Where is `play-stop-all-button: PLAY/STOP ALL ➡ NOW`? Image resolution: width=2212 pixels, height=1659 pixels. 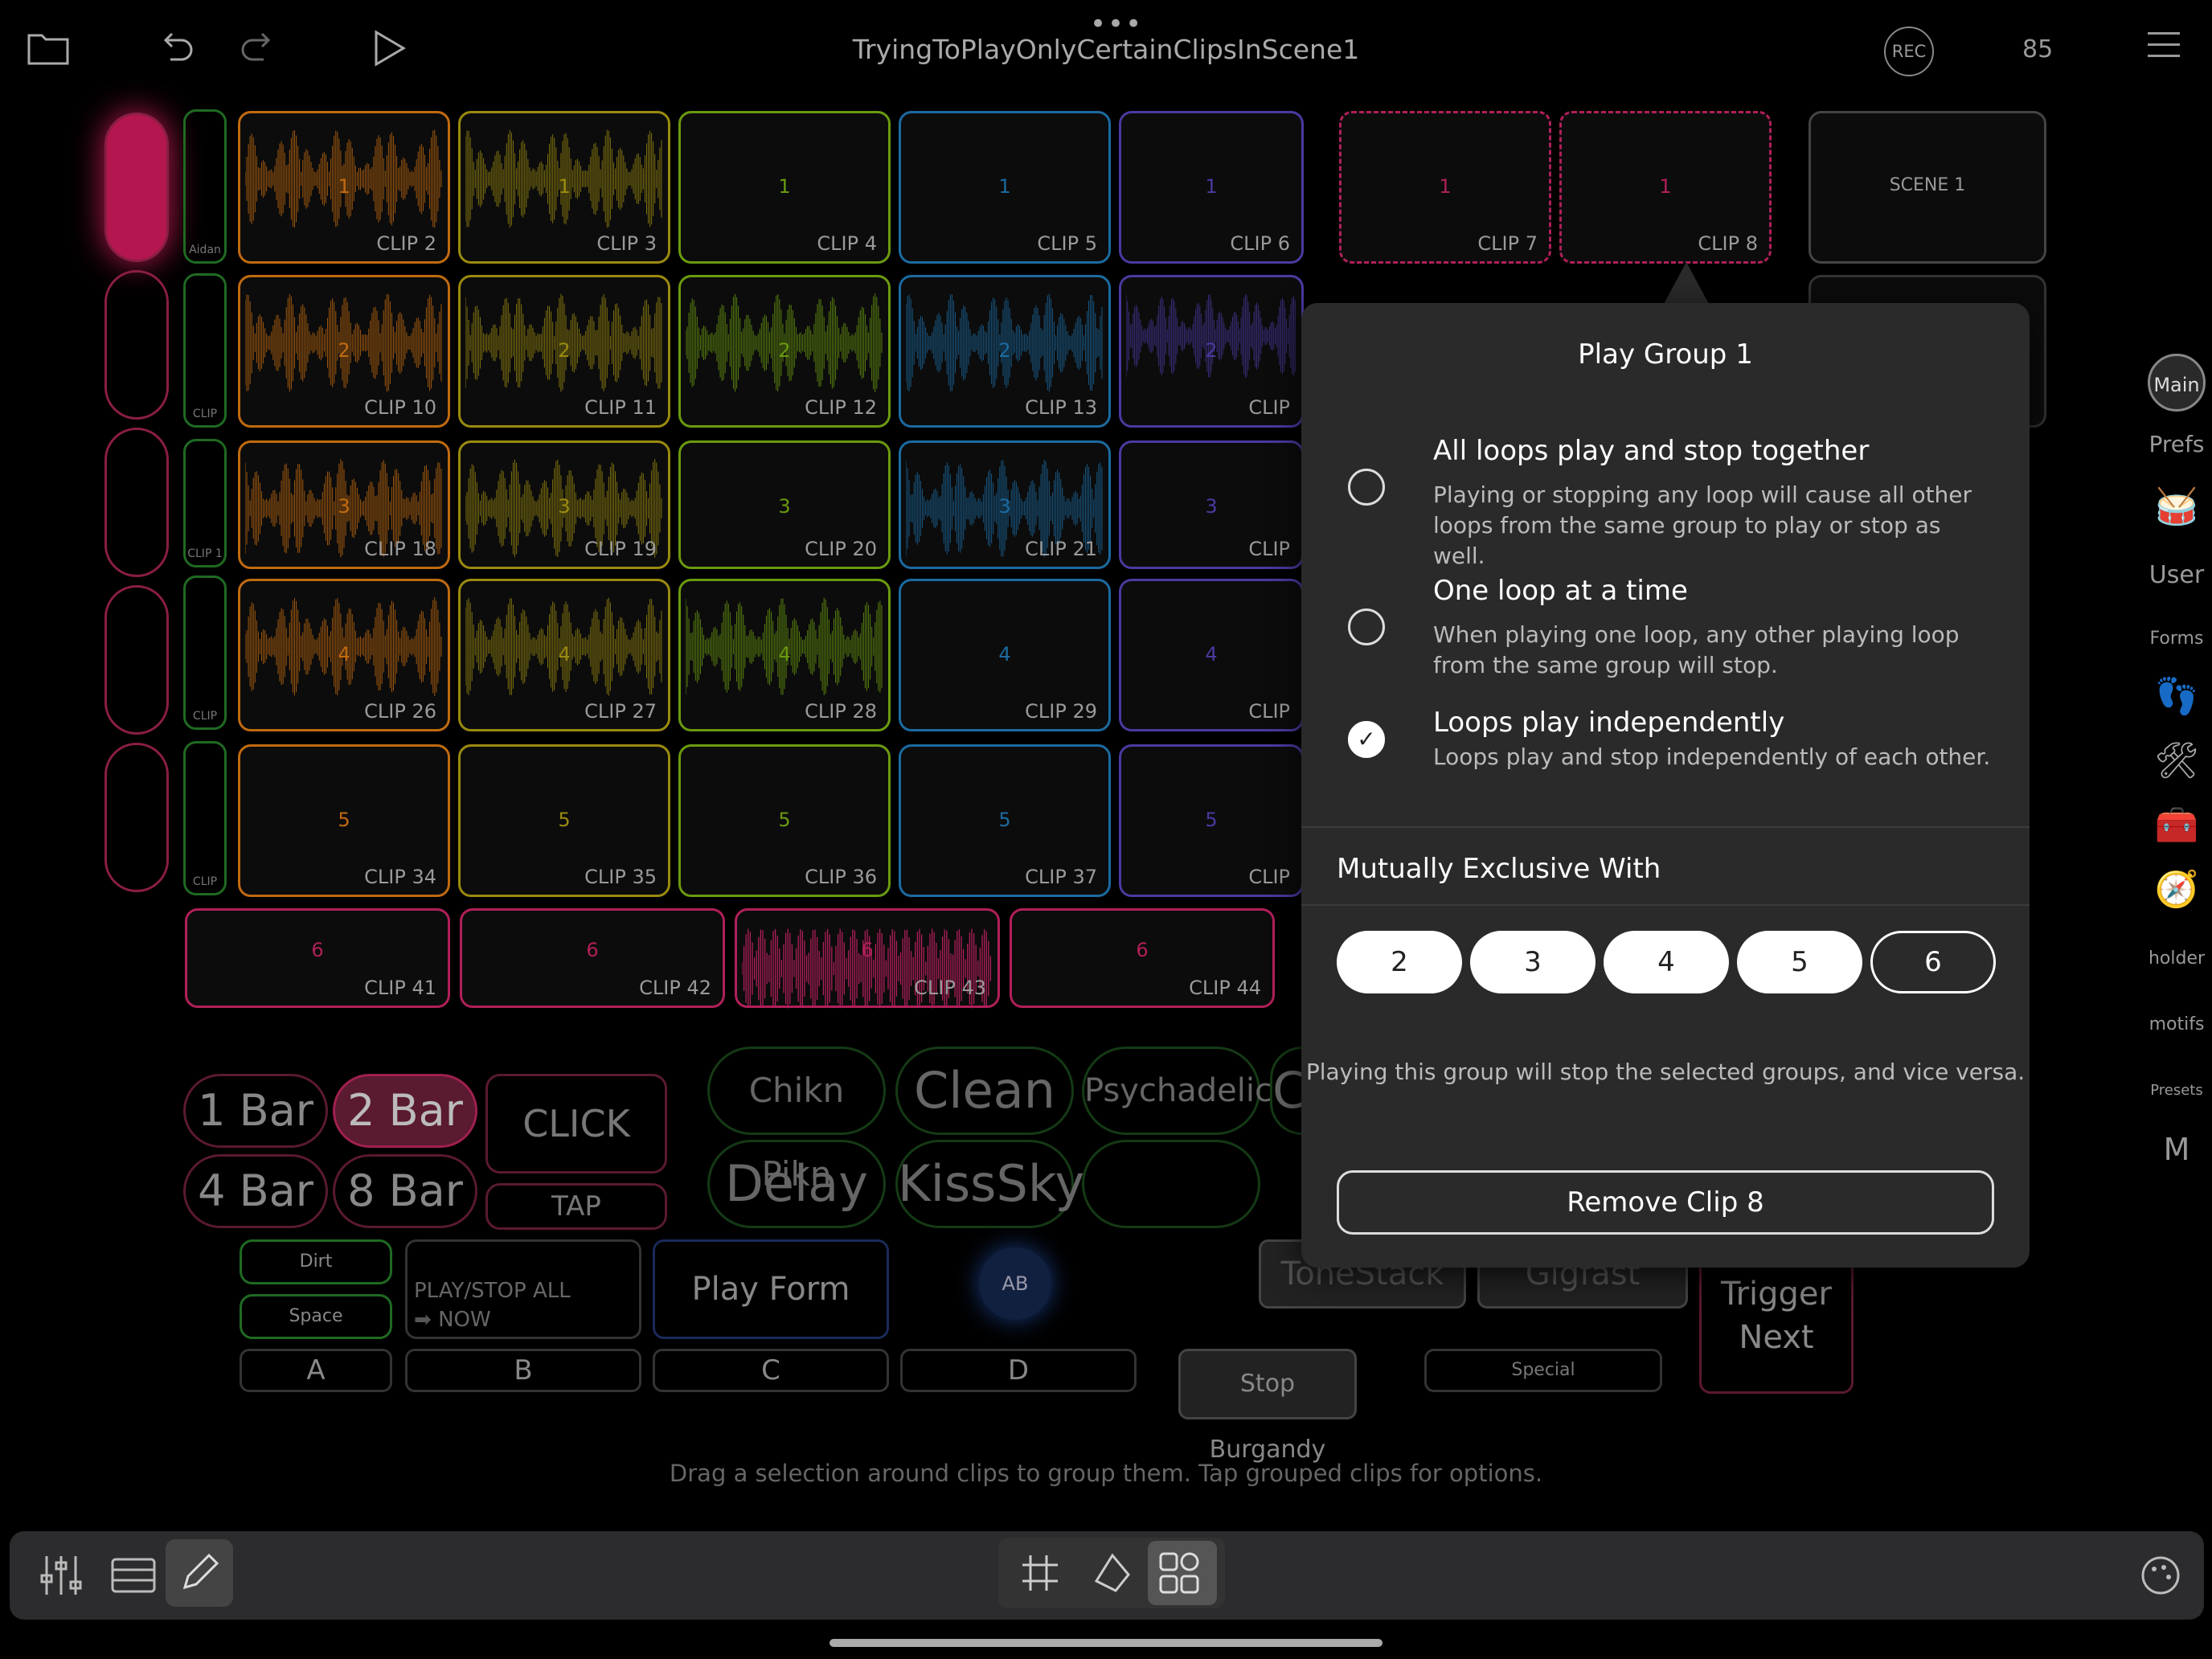 play-stop-all-button: PLAY/STOP ALL ➡ NOW is located at coordinates (523, 1289).